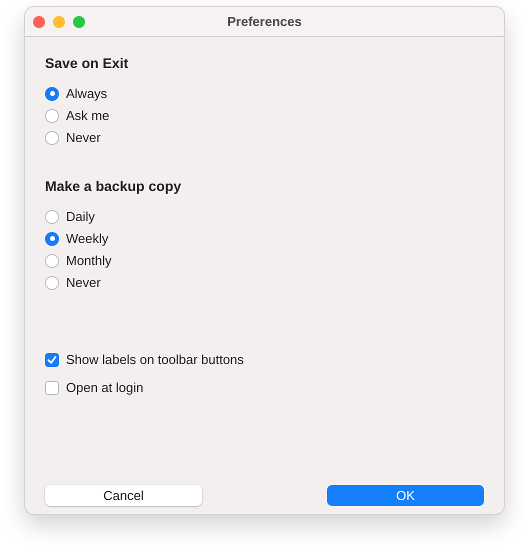  I want to click on radio-label: Always, so click(87, 93).